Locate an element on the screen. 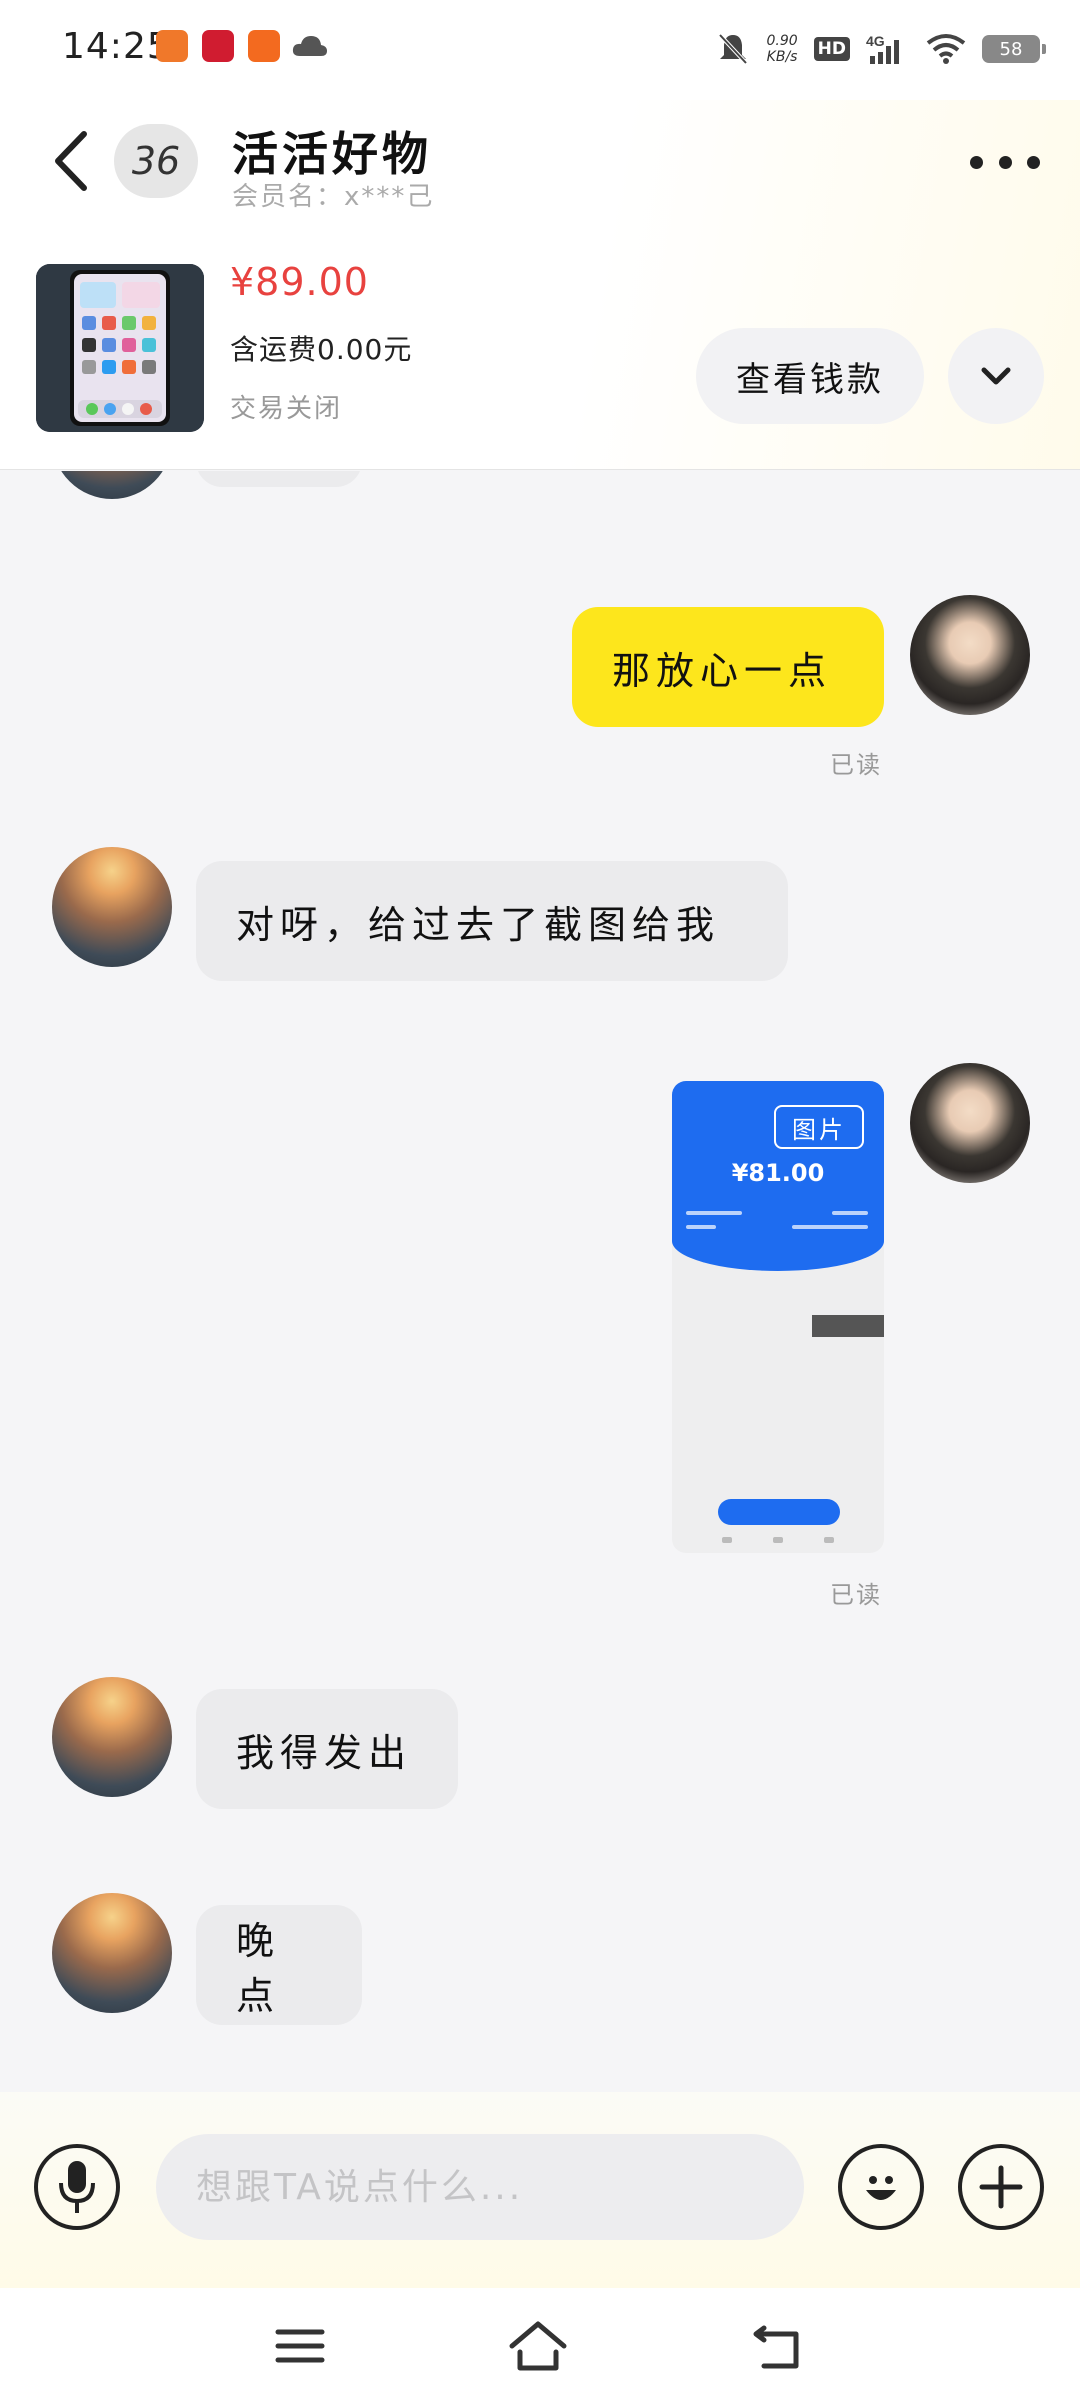 The image size is (1080, 2404). system-navigation-bar is located at coordinates (540, 2346).